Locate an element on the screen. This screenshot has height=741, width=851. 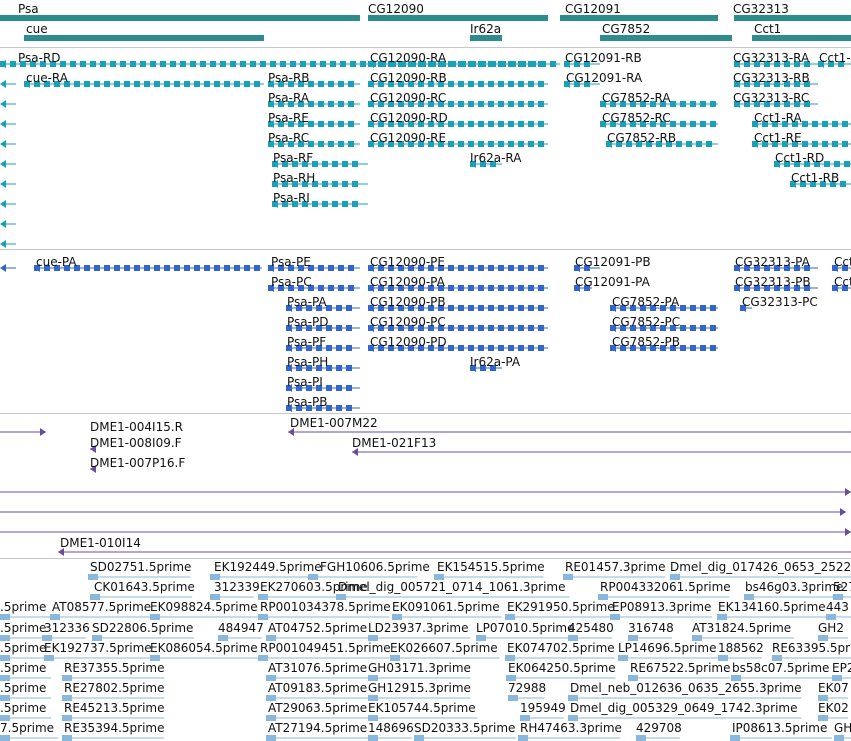
gene-label: CG12091 is located at coordinates (593, 9).